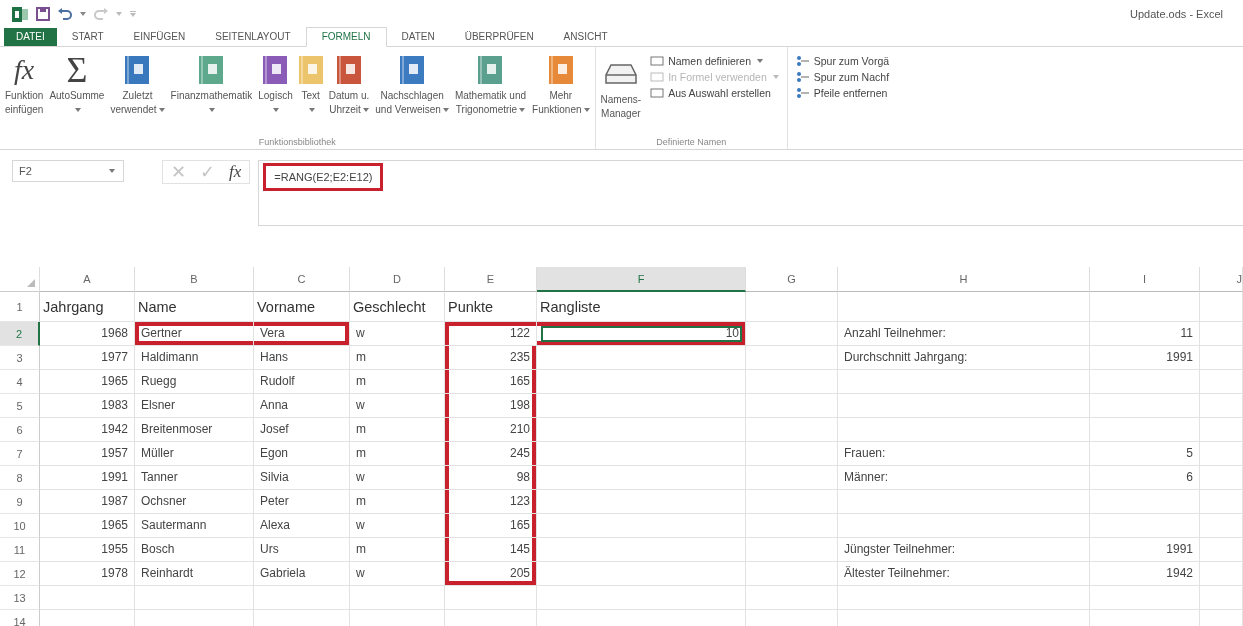 Image resolution: width=1243 pixels, height=626 pixels. Describe the element at coordinates (20, 358) in the screenshot. I see `row-header: 3` at that location.